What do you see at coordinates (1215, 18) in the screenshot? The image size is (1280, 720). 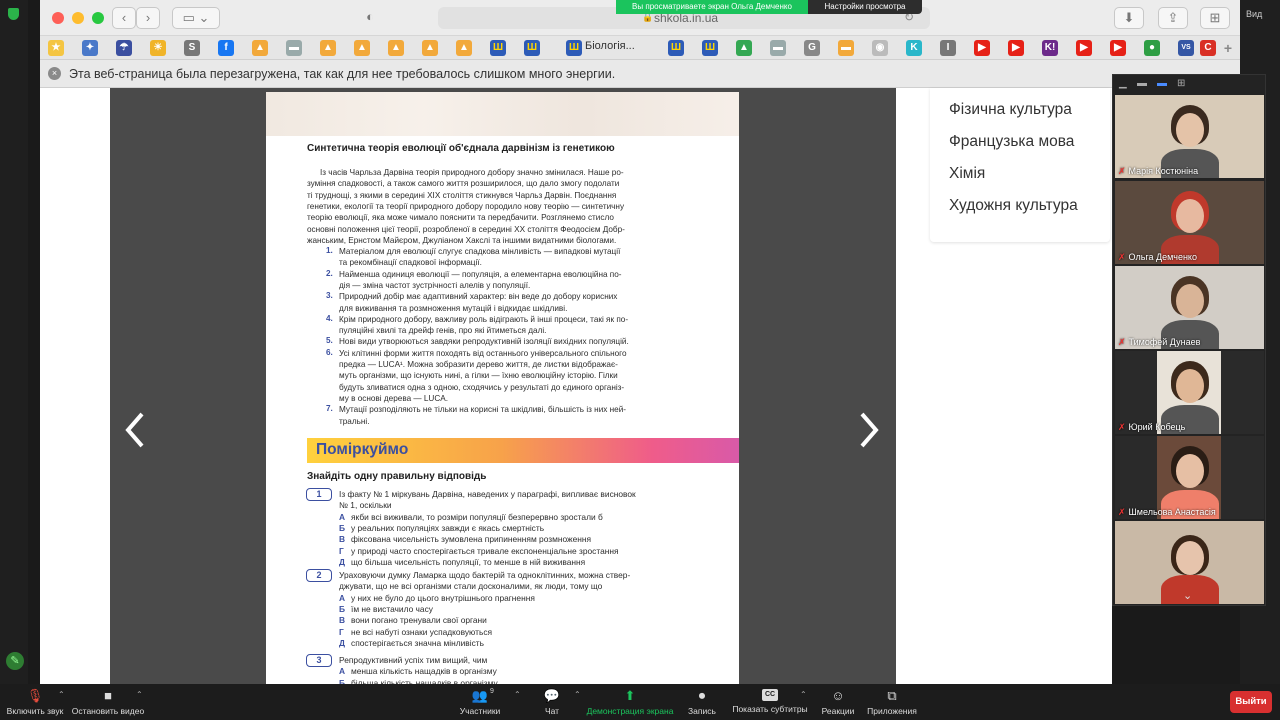 I see `tab-overview-button: ⊞` at bounding box center [1215, 18].